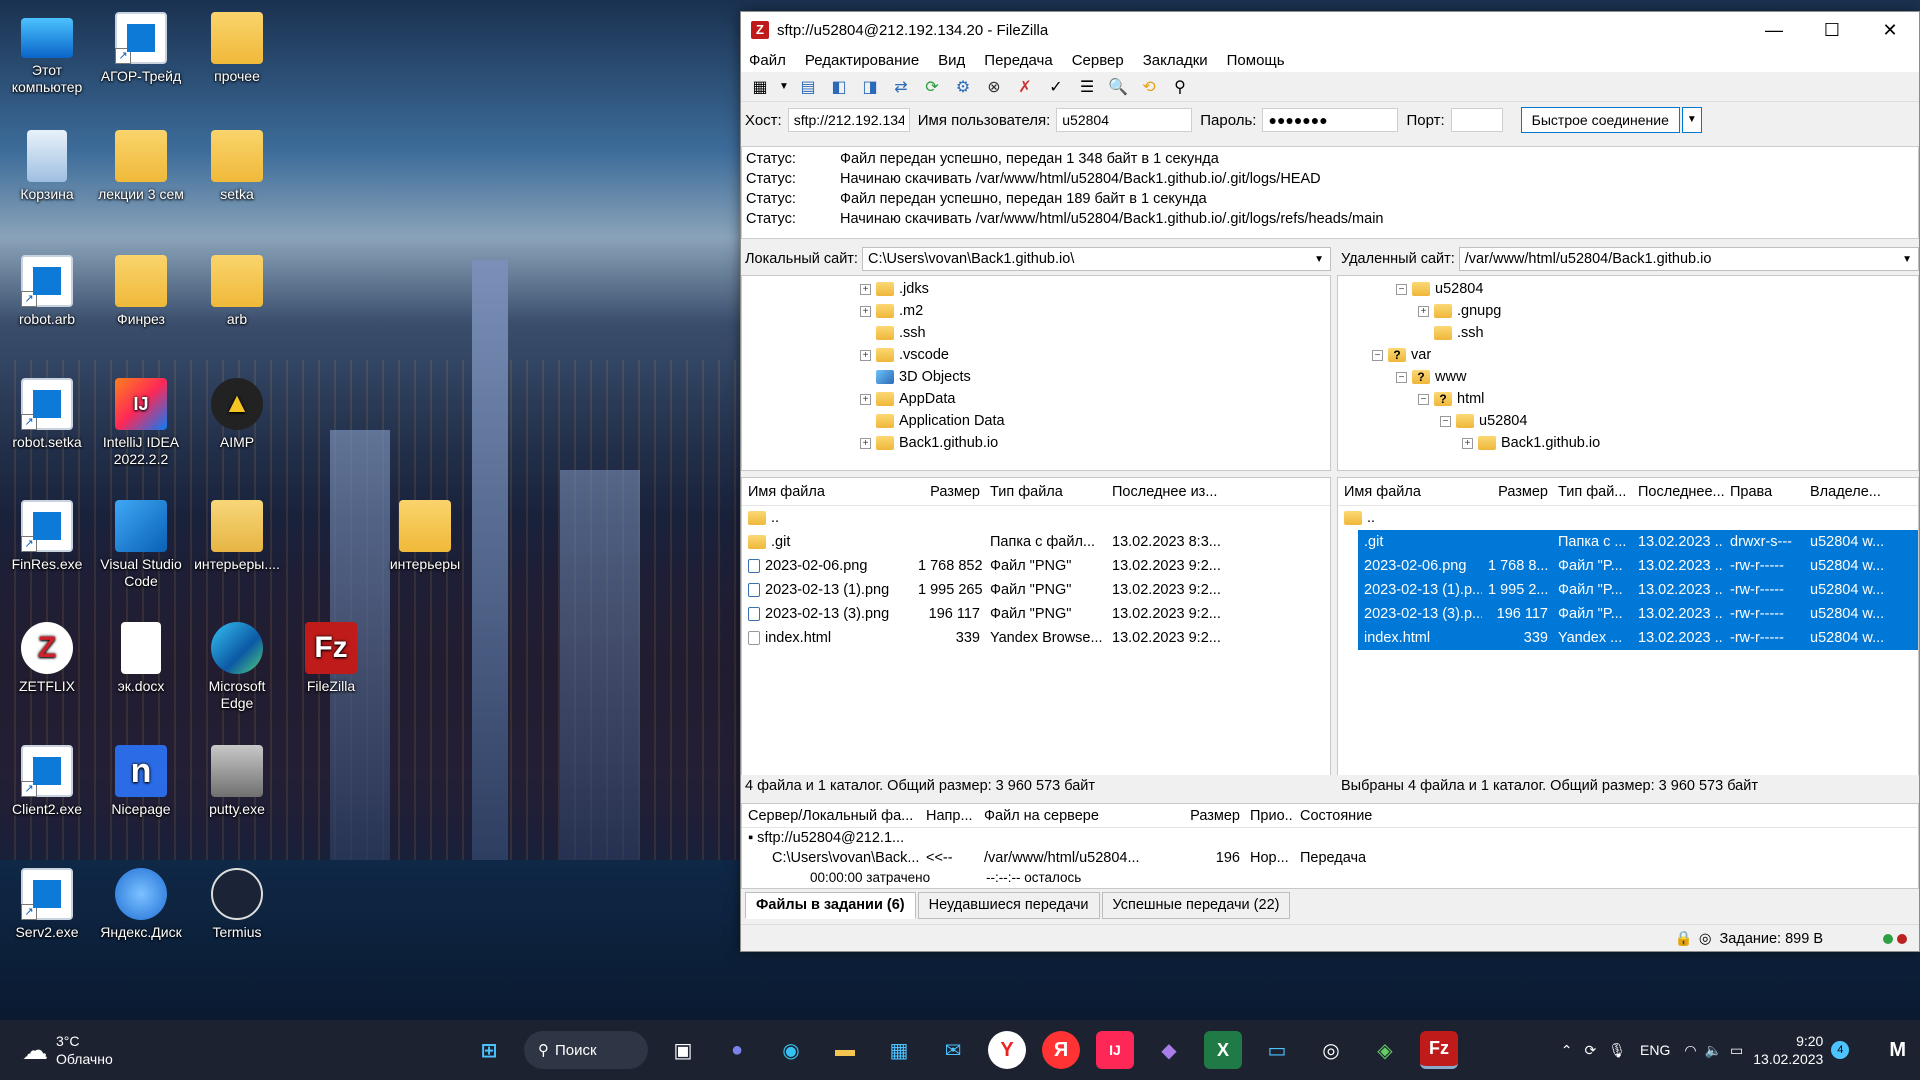 The width and height of the screenshot is (1920, 1080). Describe the element at coordinates (47, 291) in the screenshot. I see `desktop-icon-robot-arb: ↗ robot.arb` at that location.